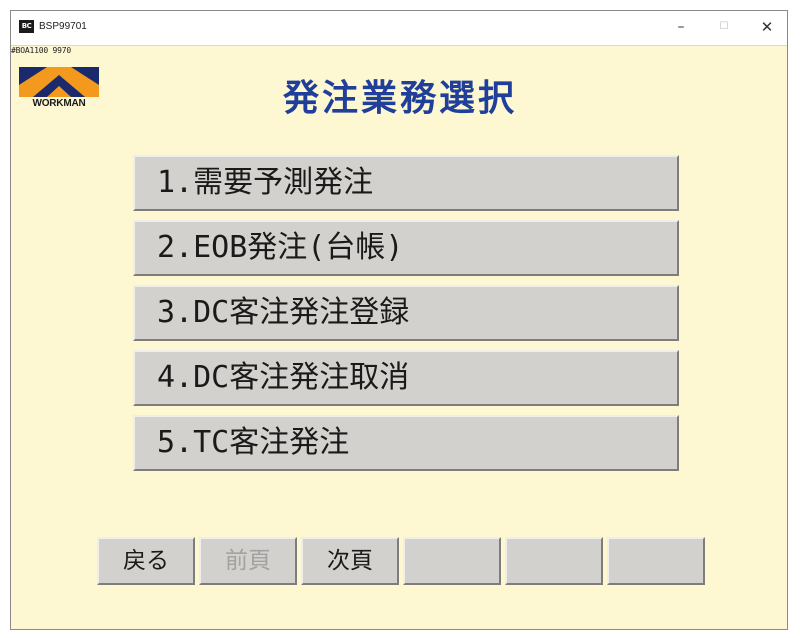 The width and height of the screenshot is (800, 638). Describe the element at coordinates (399, 98) in the screenshot. I see `page-title: 発注業務選択` at that location.